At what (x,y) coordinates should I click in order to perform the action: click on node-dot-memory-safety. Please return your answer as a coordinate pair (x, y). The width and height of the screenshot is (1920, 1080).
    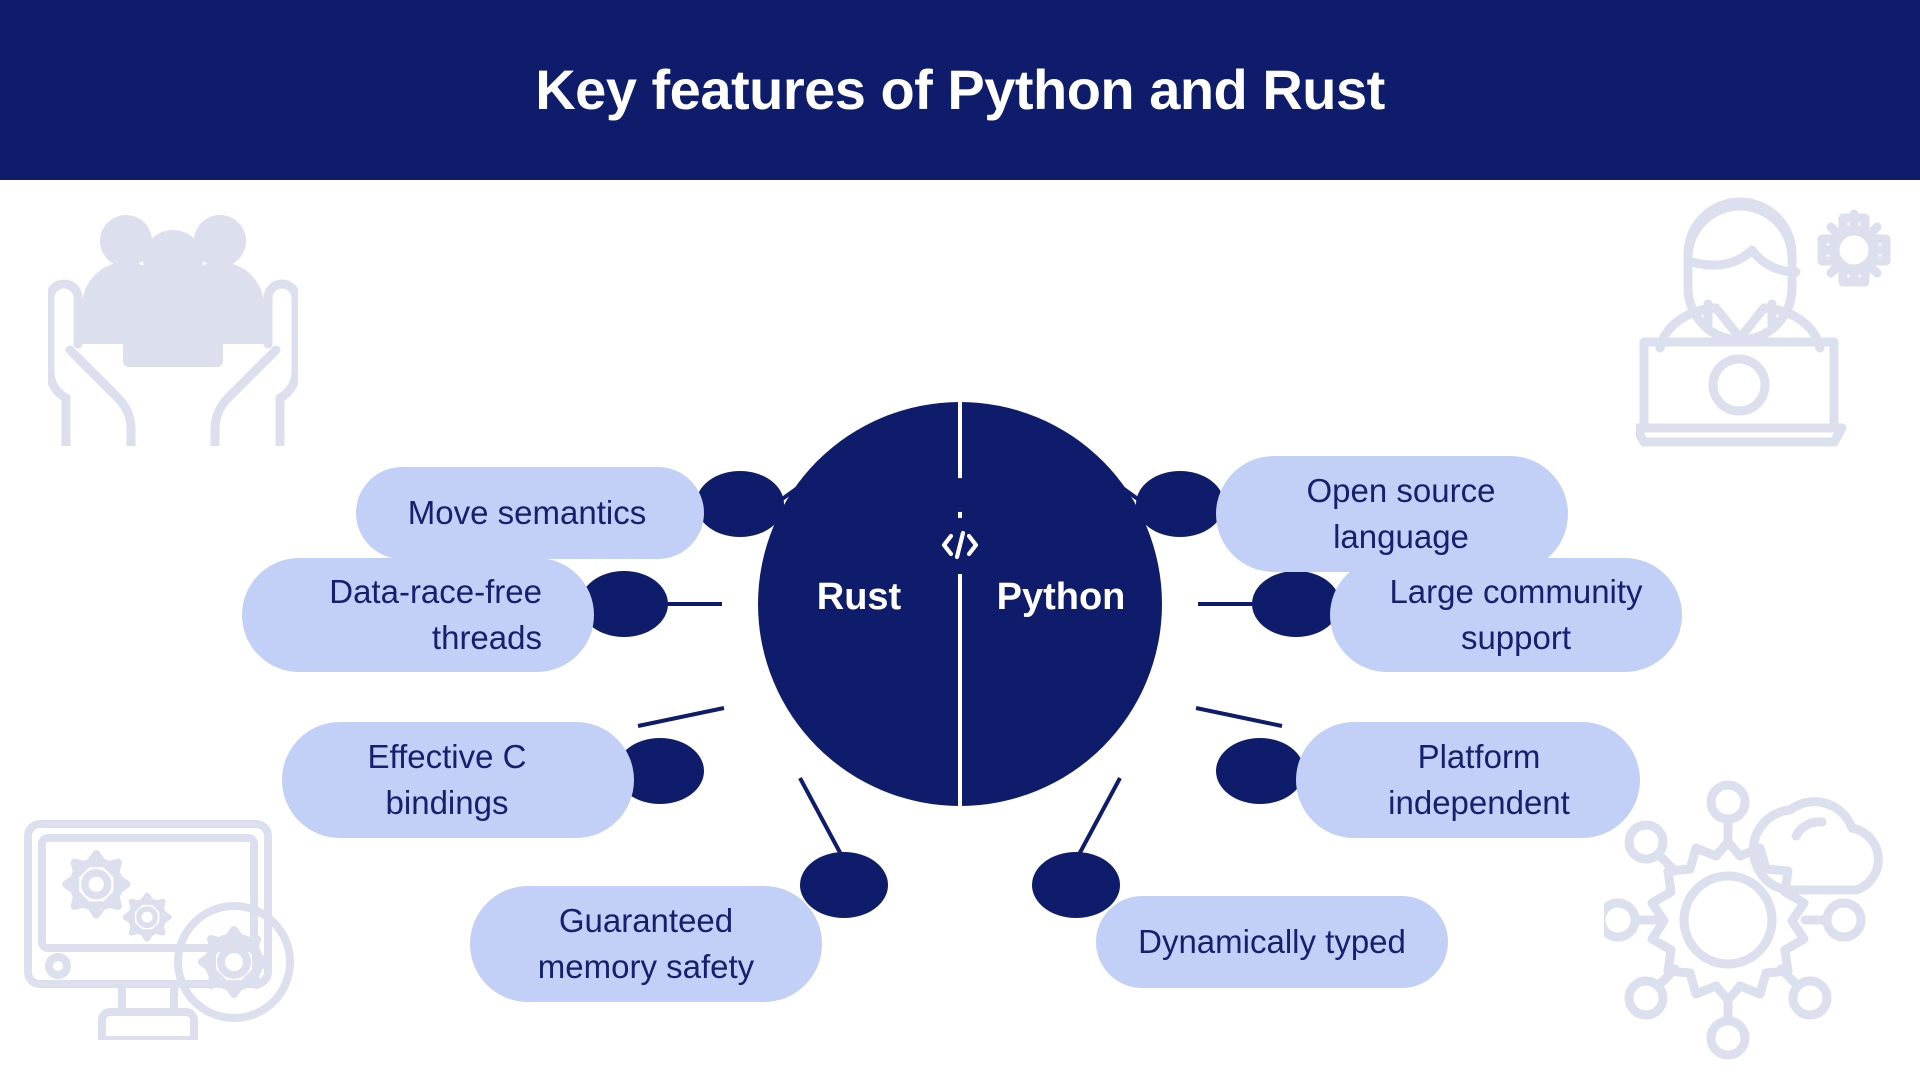
    Looking at the image, I should click on (844, 885).